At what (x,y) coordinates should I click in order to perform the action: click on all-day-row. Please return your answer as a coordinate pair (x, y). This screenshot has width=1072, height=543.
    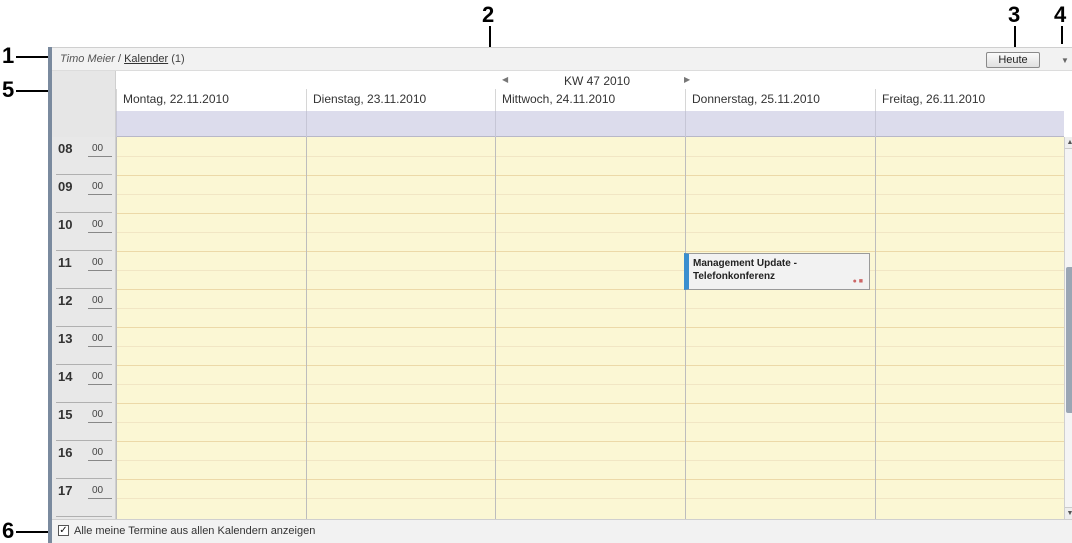
    Looking at the image, I should click on (590, 124).